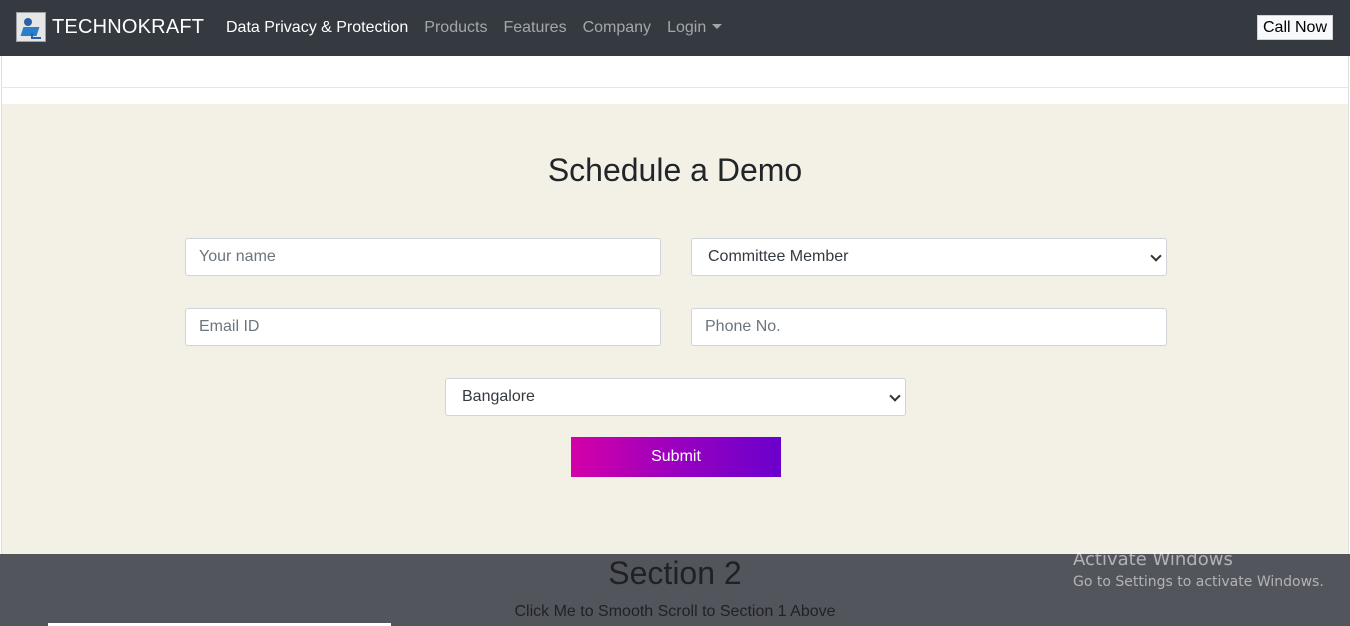 This screenshot has width=1350, height=626. What do you see at coordinates (687, 27) in the screenshot?
I see `nav-link-login-label: Login` at bounding box center [687, 27].